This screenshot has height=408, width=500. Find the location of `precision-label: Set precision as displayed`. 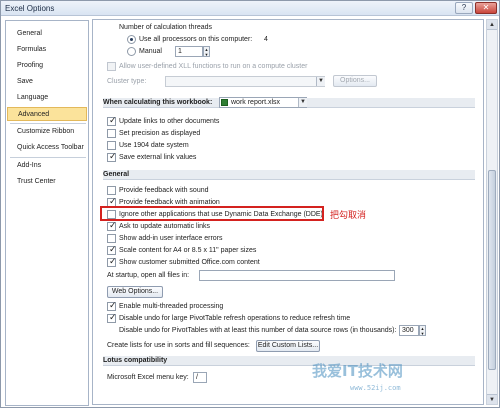

precision-label: Set precision as displayed is located at coordinates (160, 133).